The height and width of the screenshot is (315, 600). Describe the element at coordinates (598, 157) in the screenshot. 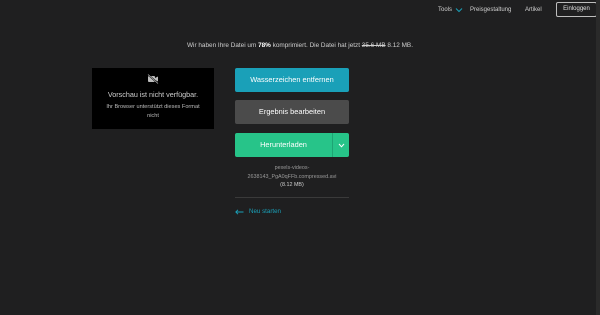

I see `scrollbar` at that location.